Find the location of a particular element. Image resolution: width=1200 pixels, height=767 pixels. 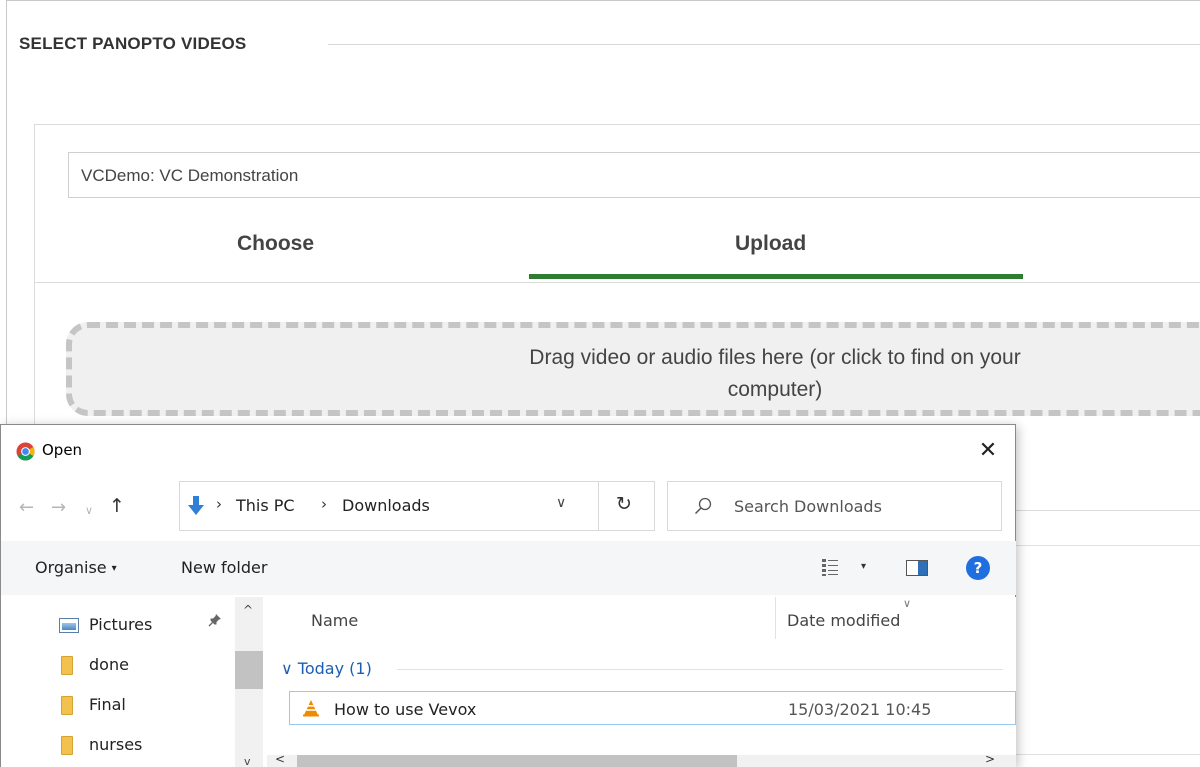

group-header-today: ∨ Today (1) is located at coordinates (326, 668).